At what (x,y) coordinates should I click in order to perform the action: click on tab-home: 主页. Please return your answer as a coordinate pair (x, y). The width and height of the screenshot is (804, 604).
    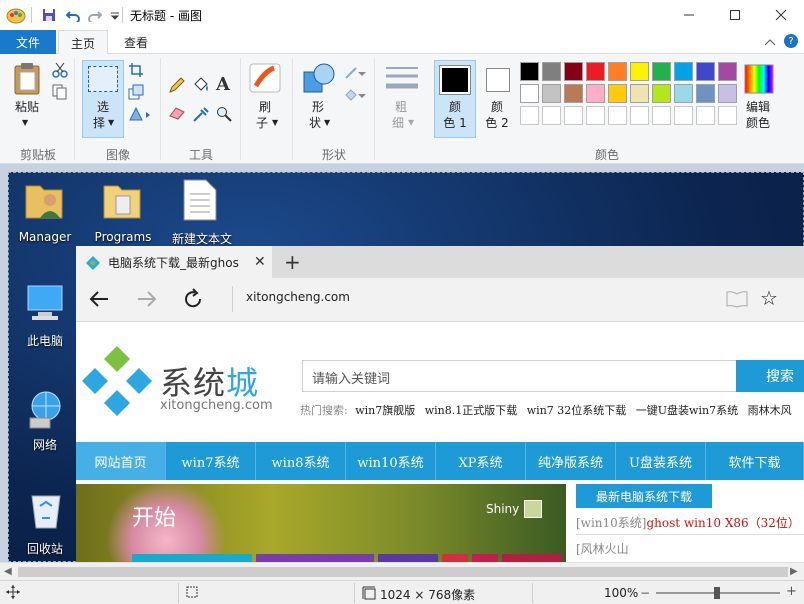
    Looking at the image, I should click on (83, 42).